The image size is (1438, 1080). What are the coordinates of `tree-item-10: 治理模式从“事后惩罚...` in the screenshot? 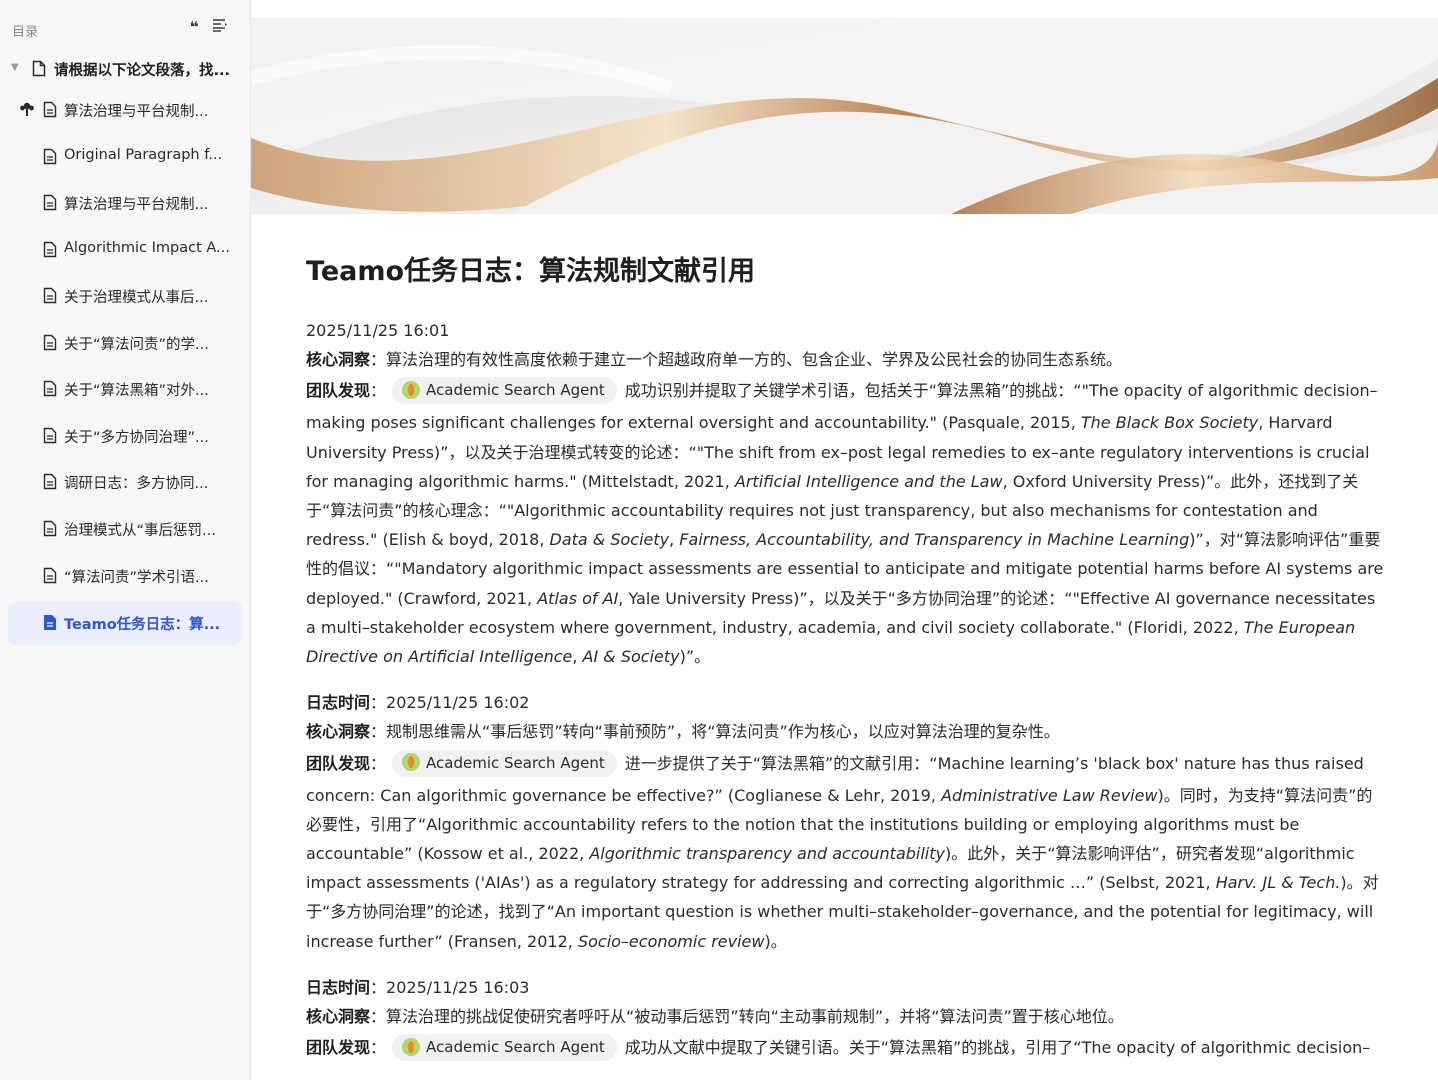 It's located at (125, 529).